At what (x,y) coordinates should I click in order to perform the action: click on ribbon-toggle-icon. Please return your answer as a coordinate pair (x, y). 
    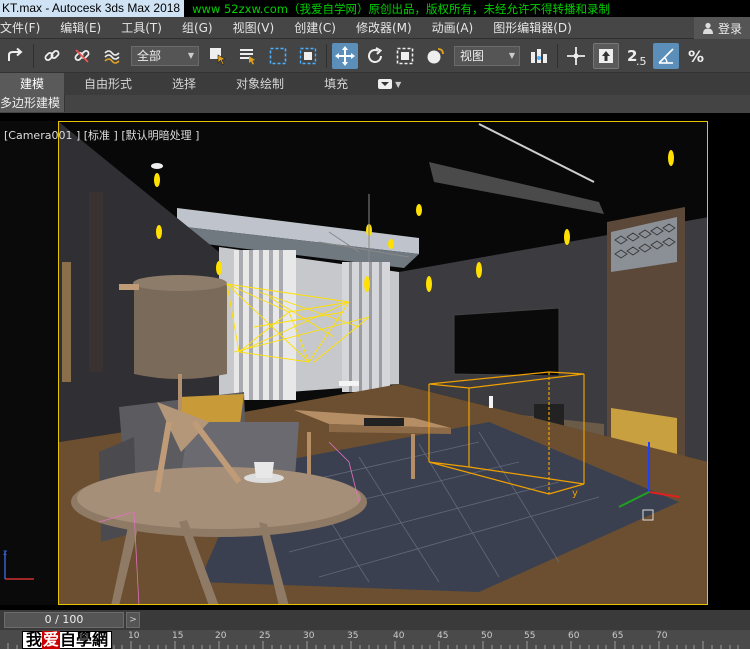
    Looking at the image, I should click on (385, 84).